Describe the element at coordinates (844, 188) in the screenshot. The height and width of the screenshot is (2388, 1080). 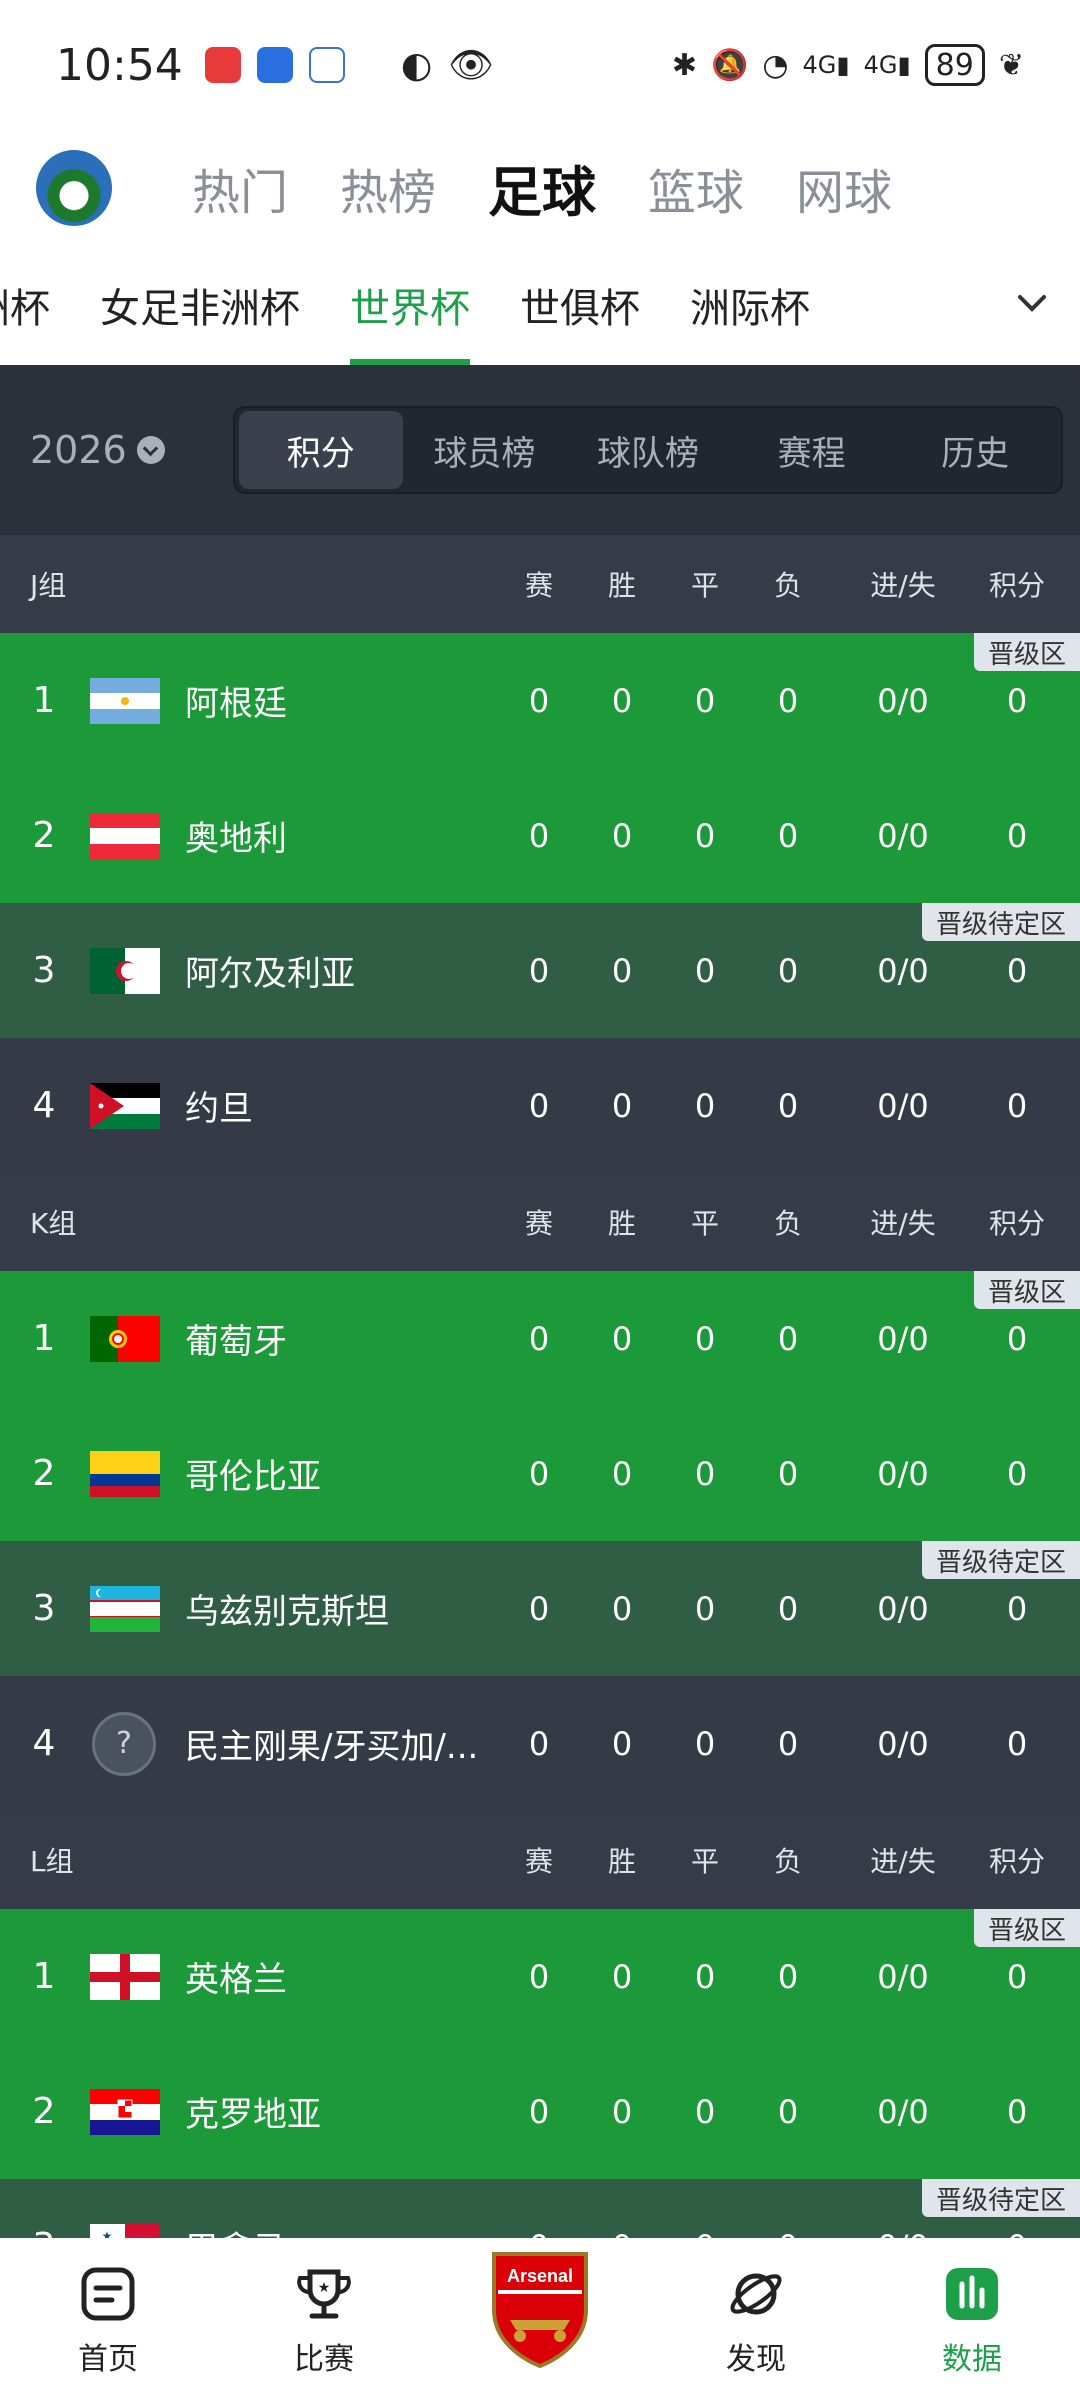
I see `tab-tennis: 网球` at that location.